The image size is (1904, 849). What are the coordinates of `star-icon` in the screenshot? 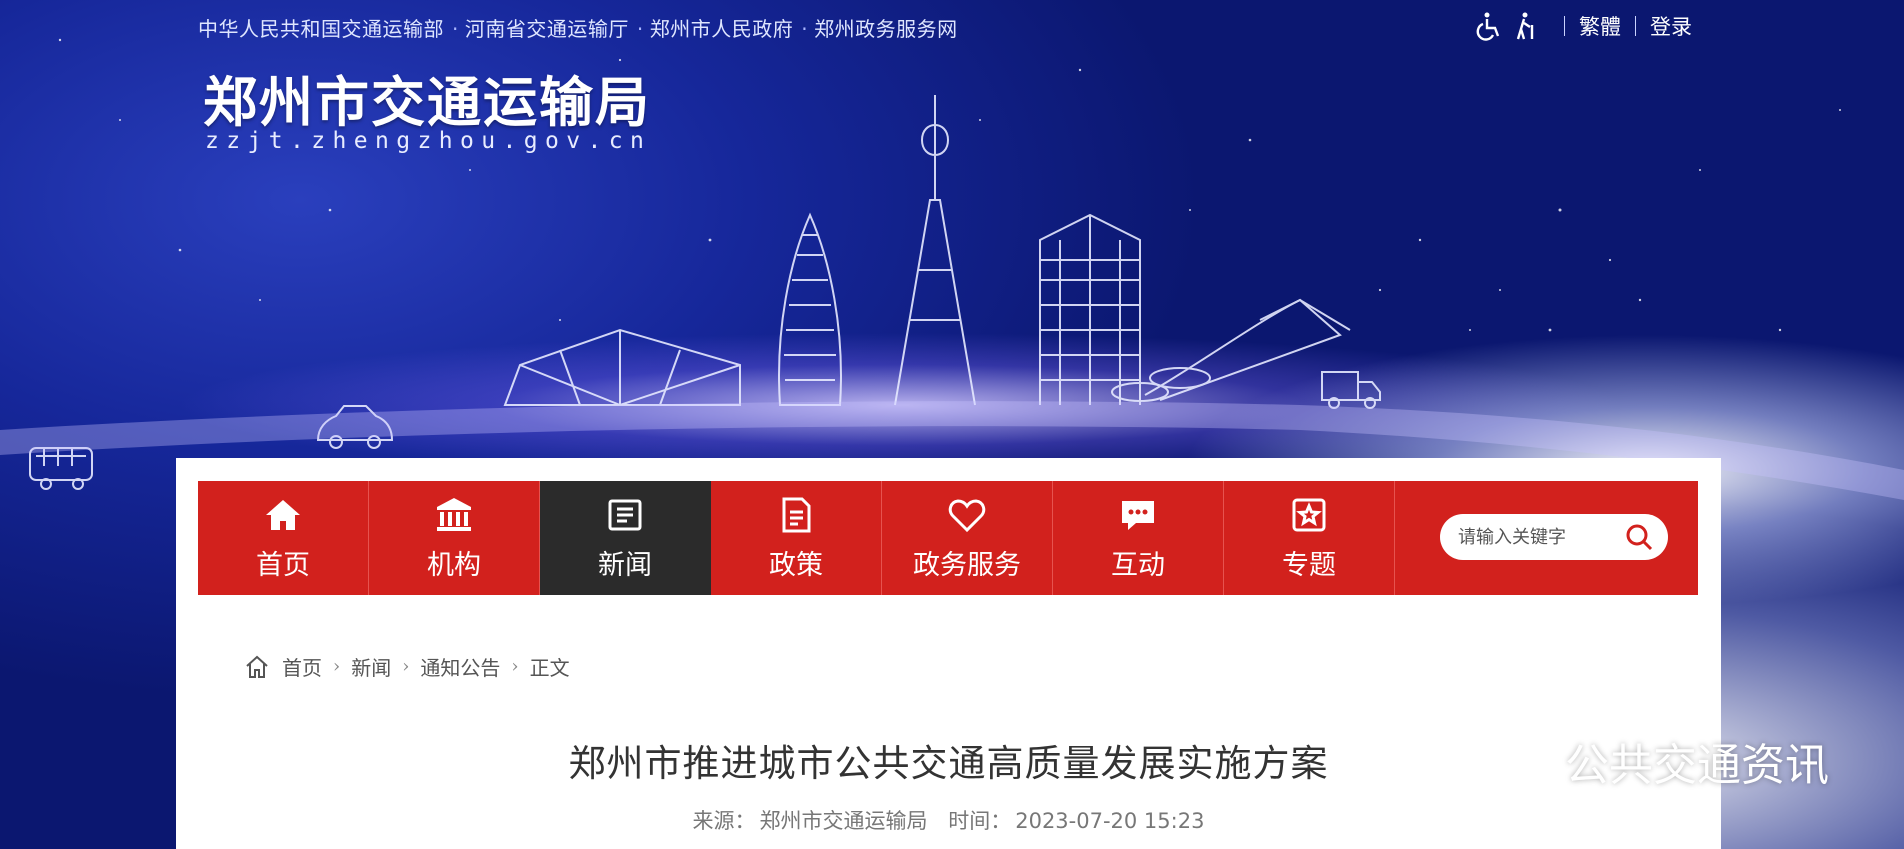 It's located at (1309, 514).